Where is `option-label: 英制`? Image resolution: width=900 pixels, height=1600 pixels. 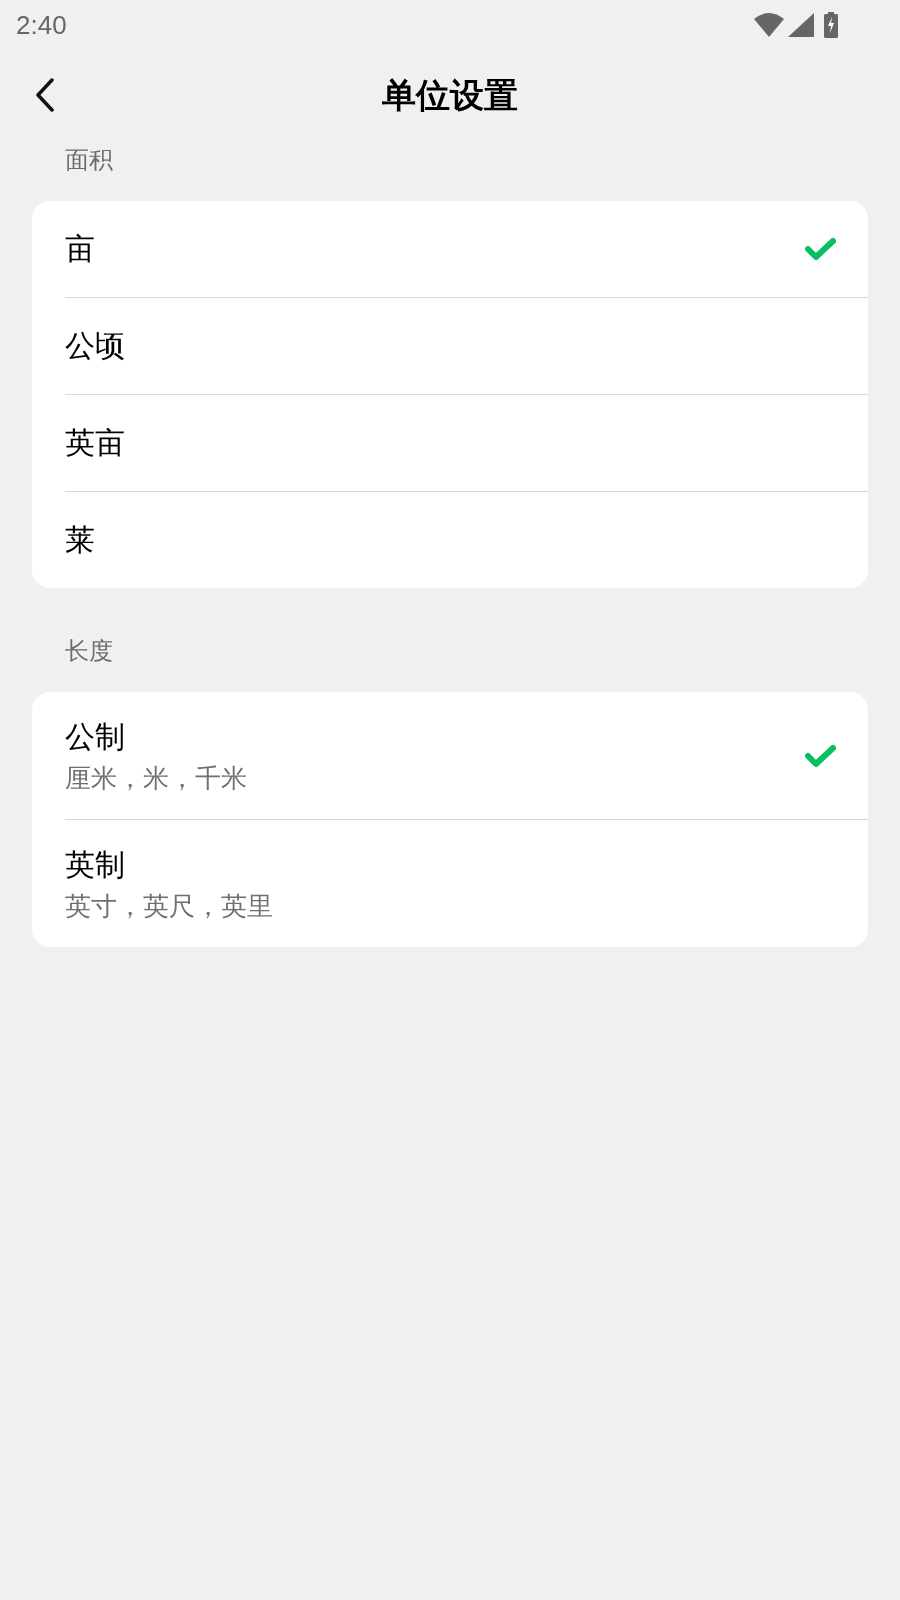 option-label: 英制 is located at coordinates (95, 864).